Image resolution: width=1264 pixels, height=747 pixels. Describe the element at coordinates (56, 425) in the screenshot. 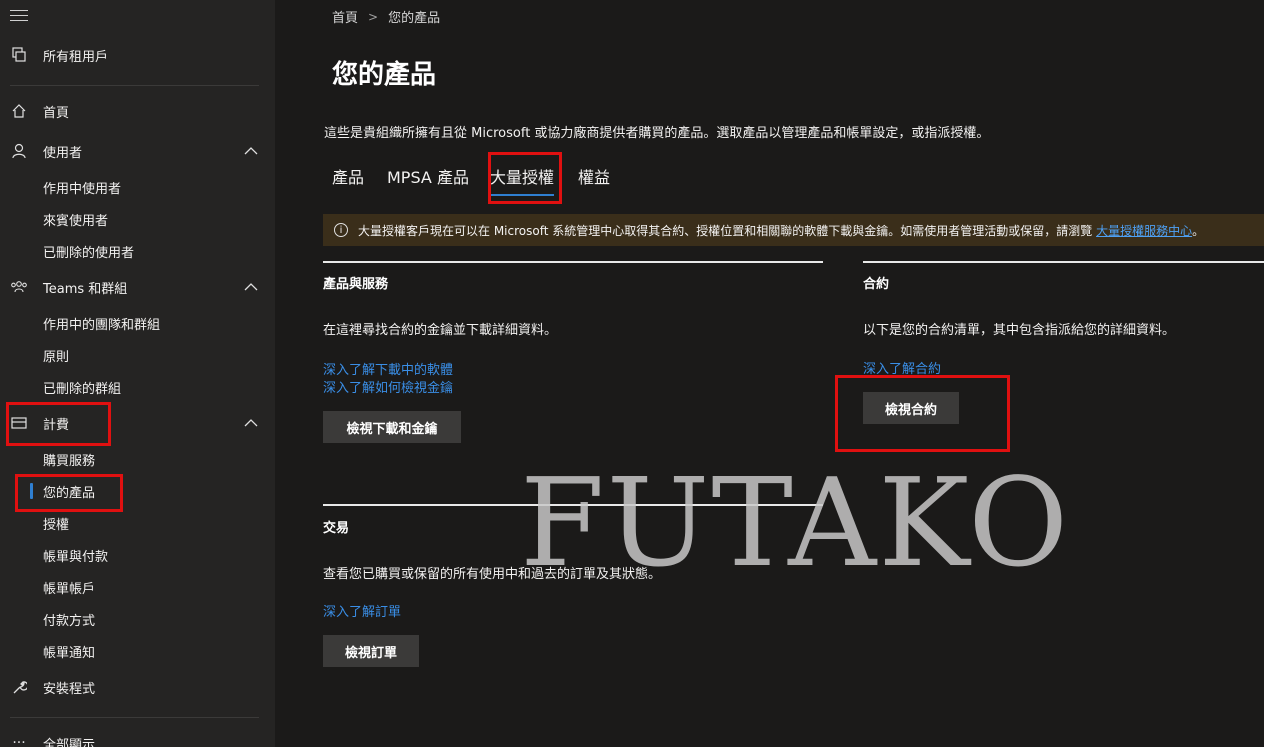

I see `sidebar-item-label: 計費` at that location.